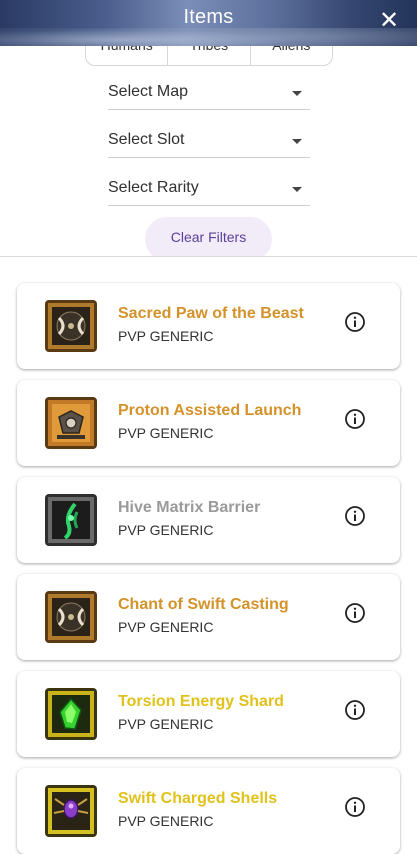 Image resolution: width=417 pixels, height=854 pixels. I want to click on item-name: Torsion Energy Shard, so click(201, 701).